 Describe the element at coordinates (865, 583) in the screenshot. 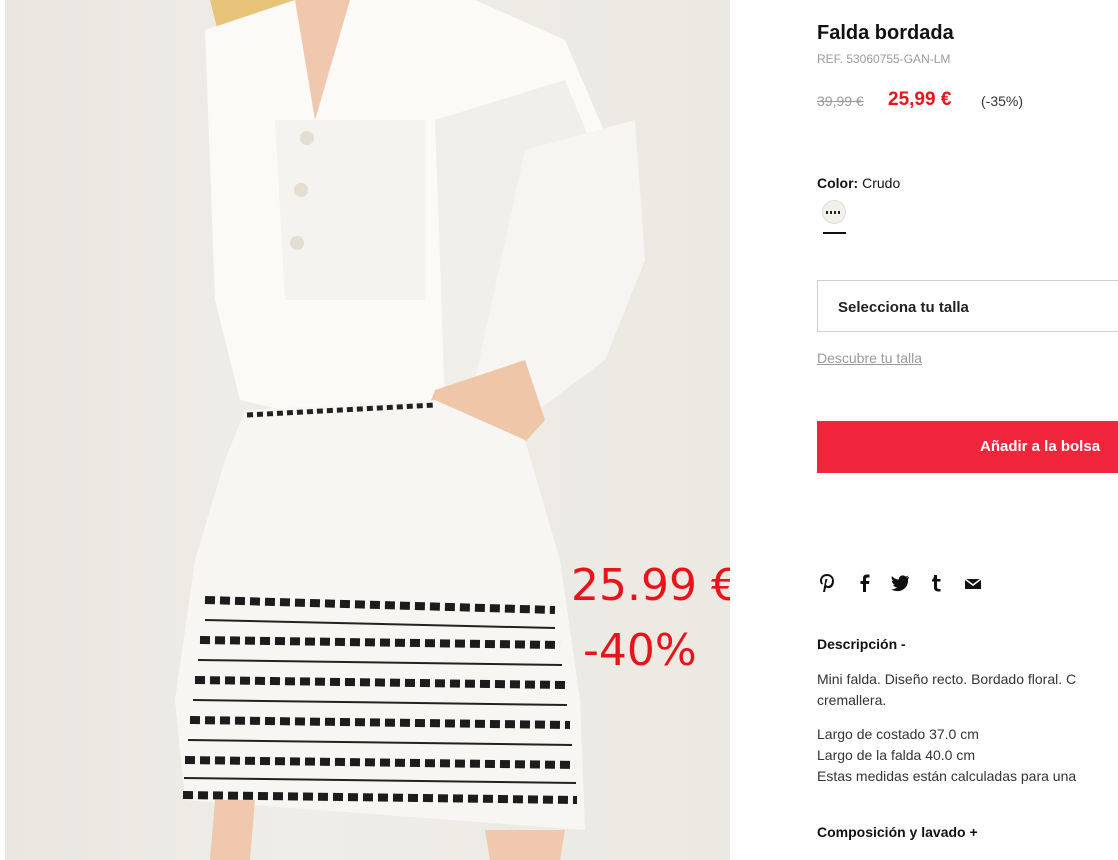

I see `facebook-icon` at that location.